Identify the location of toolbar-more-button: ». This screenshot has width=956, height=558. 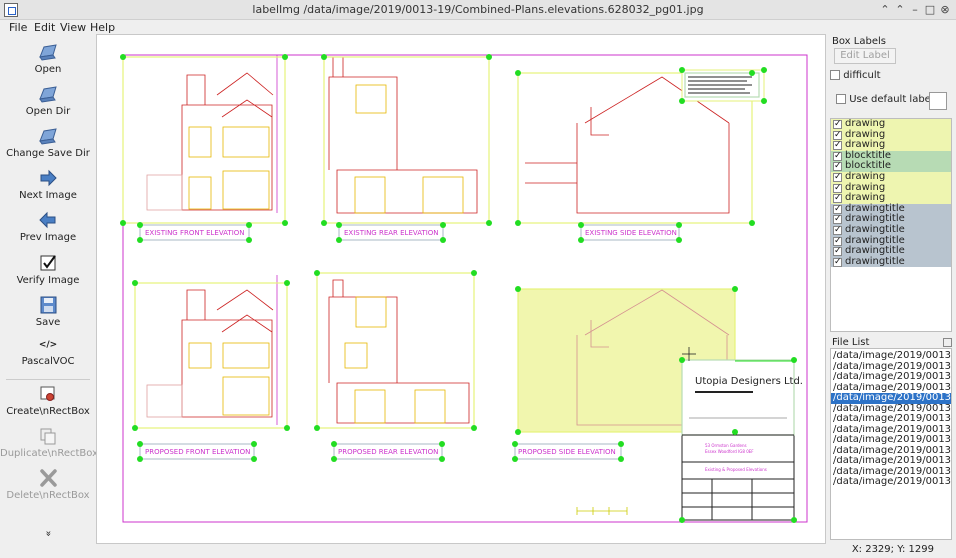
(48, 534).